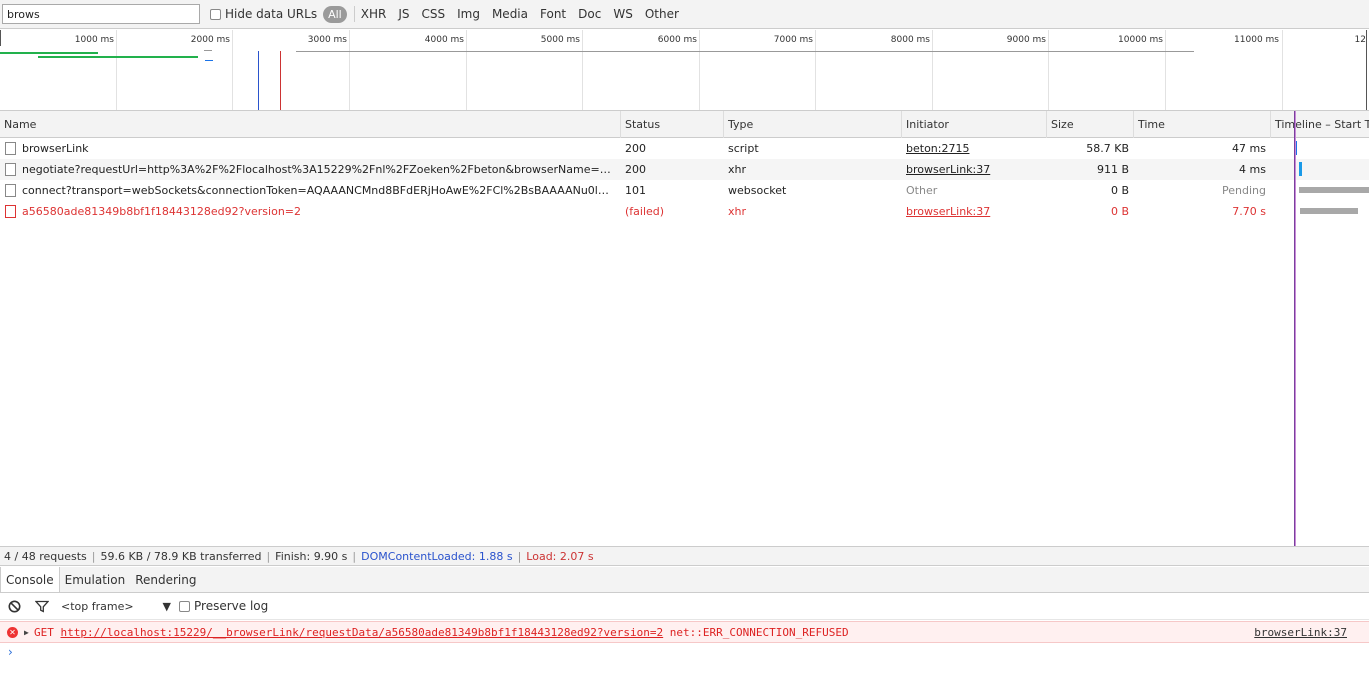  What do you see at coordinates (26, 632) in the screenshot?
I see `expand-triangle-icon: ▶` at bounding box center [26, 632].